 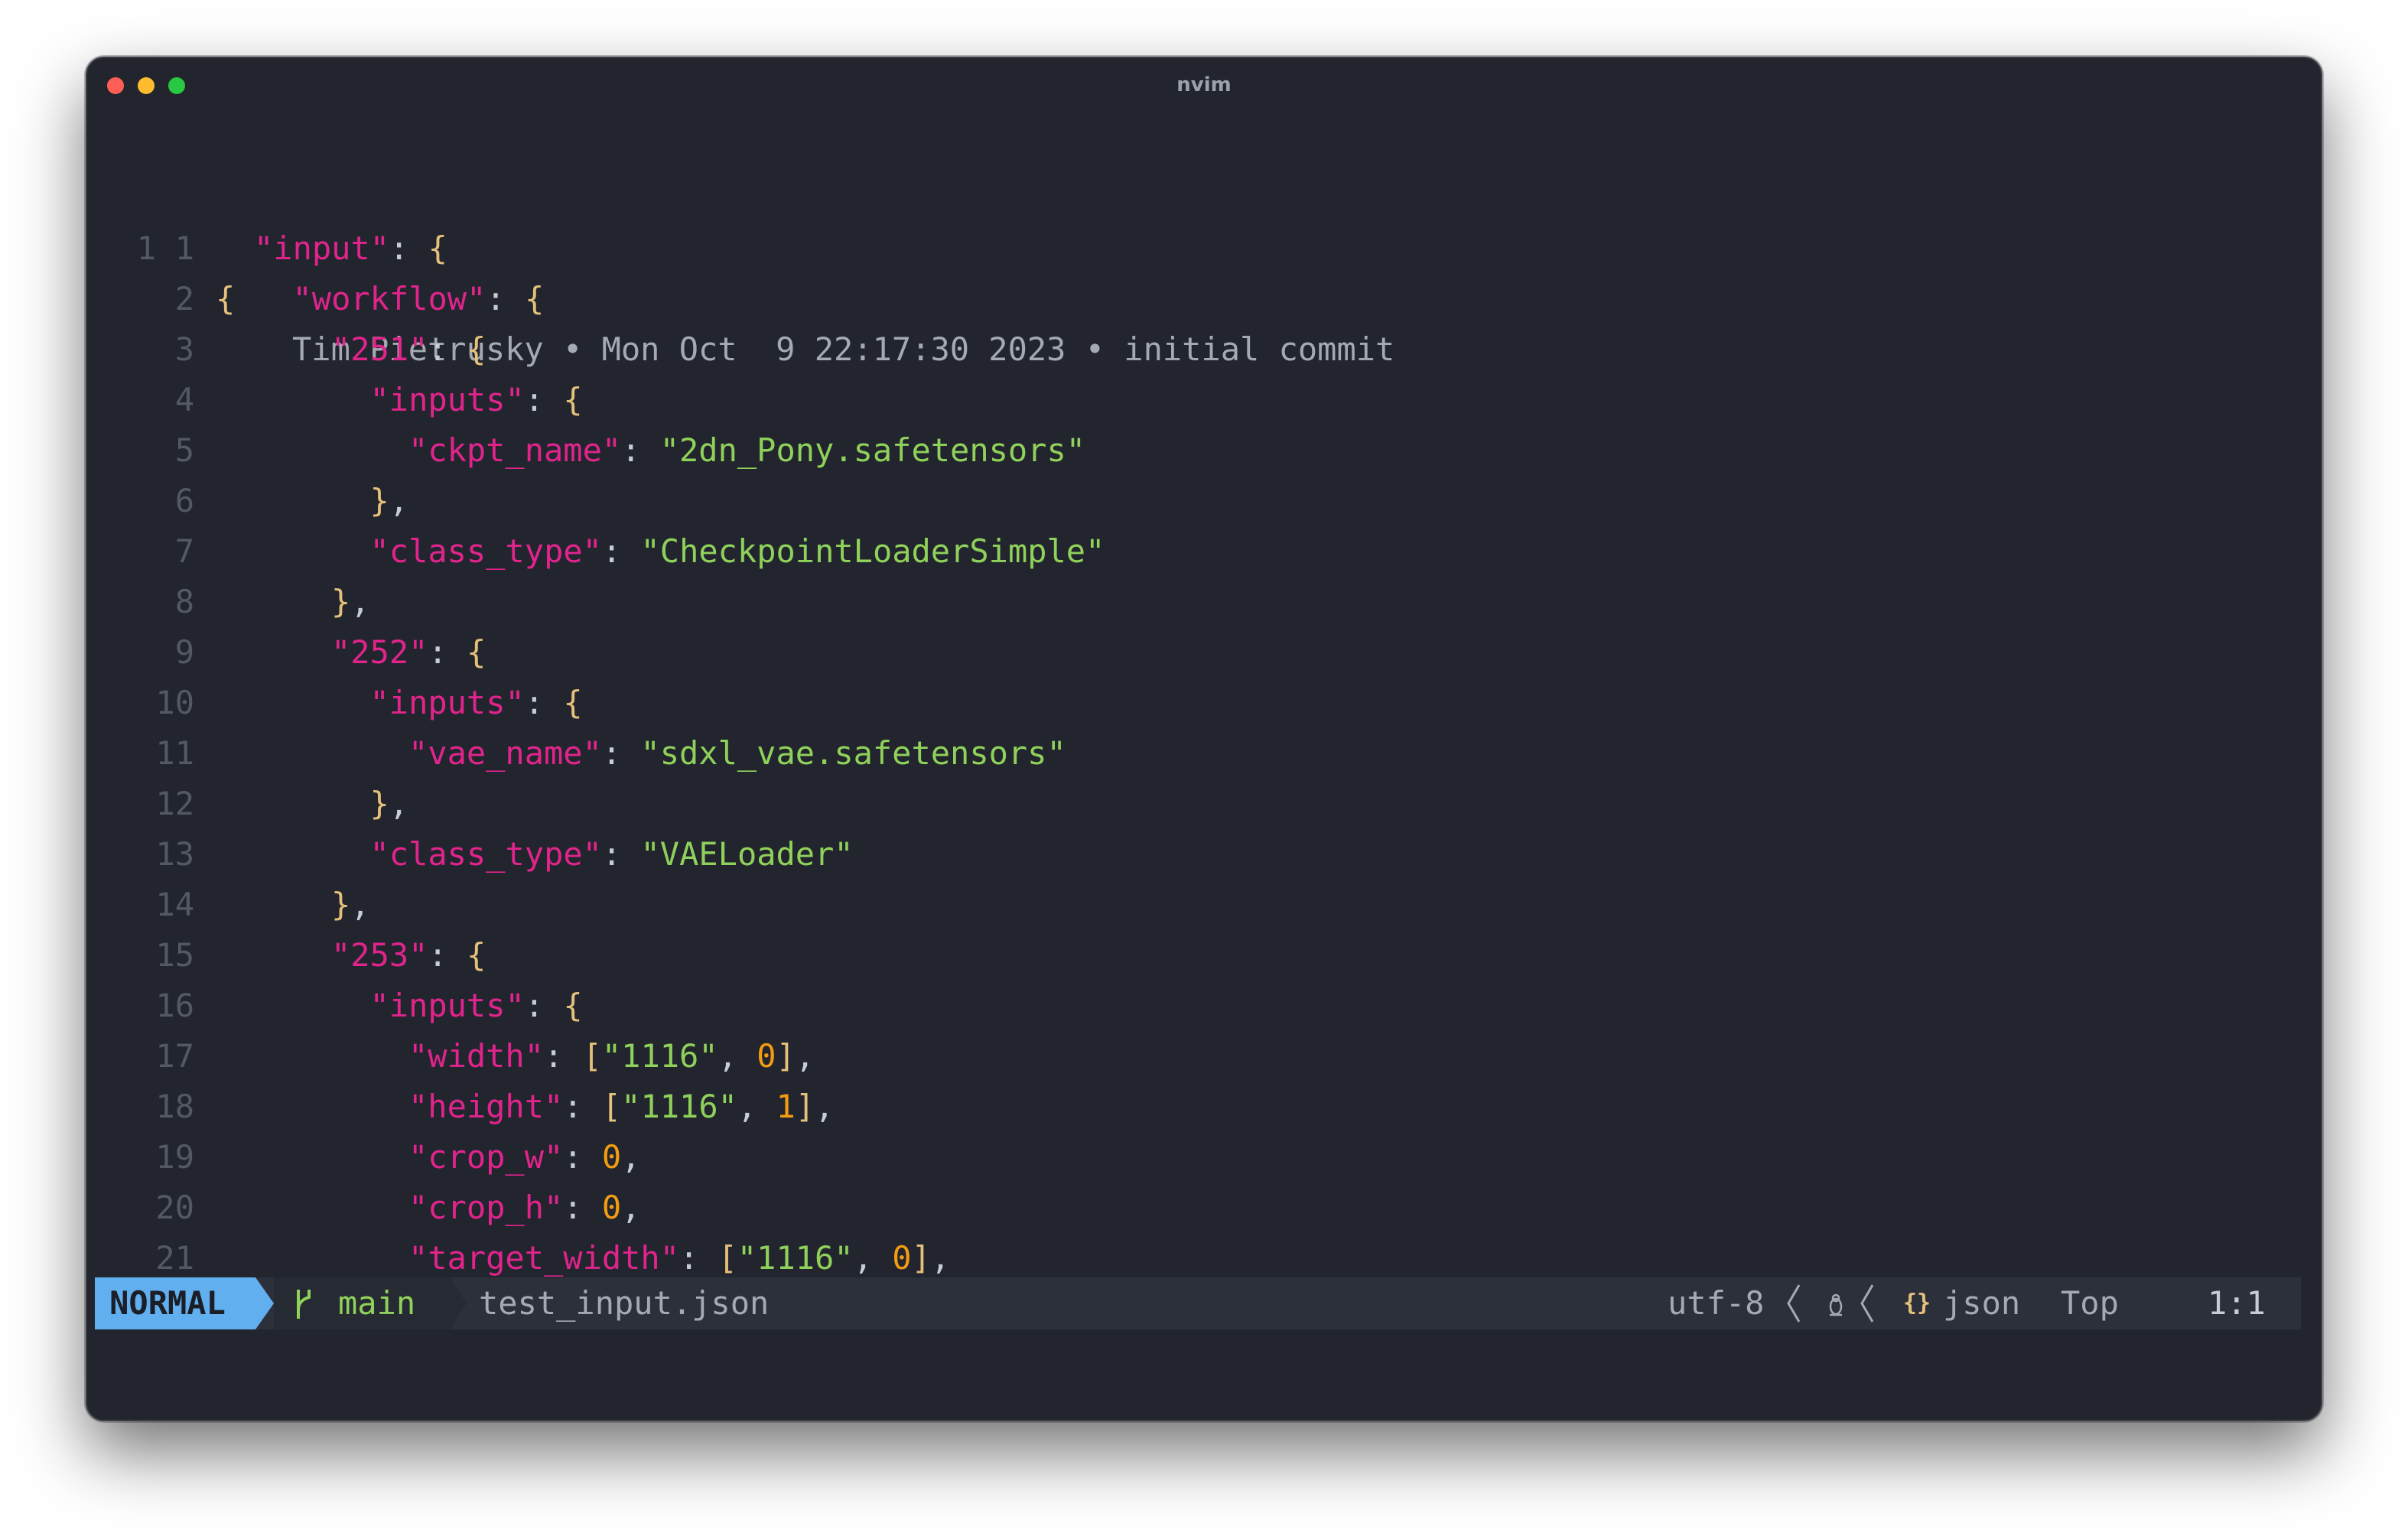 I want to click on json-filetype-icon: {}, so click(x=1917, y=1303).